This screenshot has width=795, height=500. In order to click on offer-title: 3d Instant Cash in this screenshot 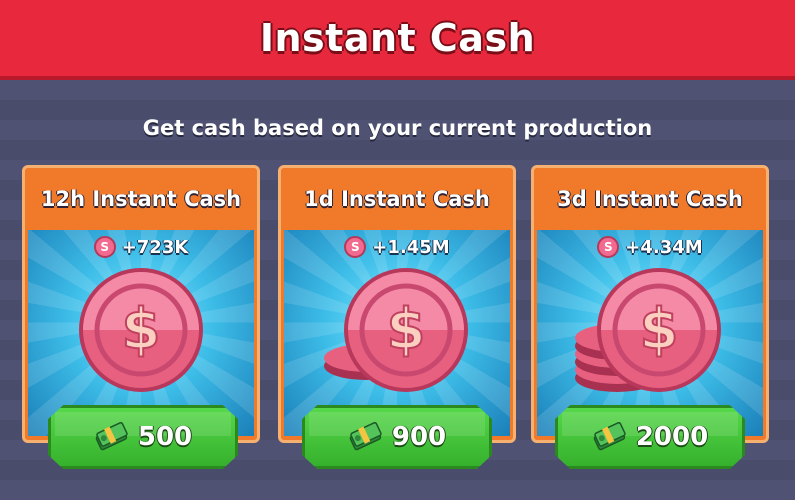, I will do `click(650, 199)`.